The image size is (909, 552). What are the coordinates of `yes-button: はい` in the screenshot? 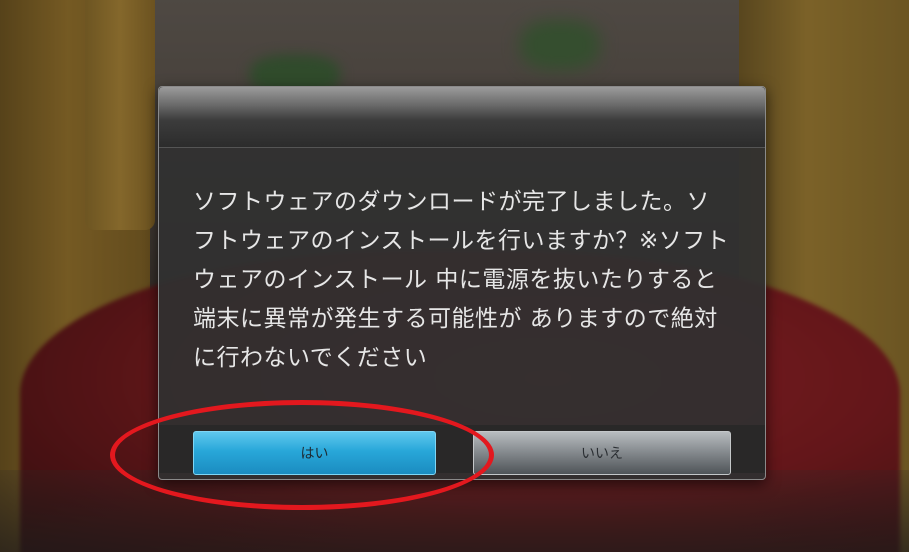 It's located at (314, 453).